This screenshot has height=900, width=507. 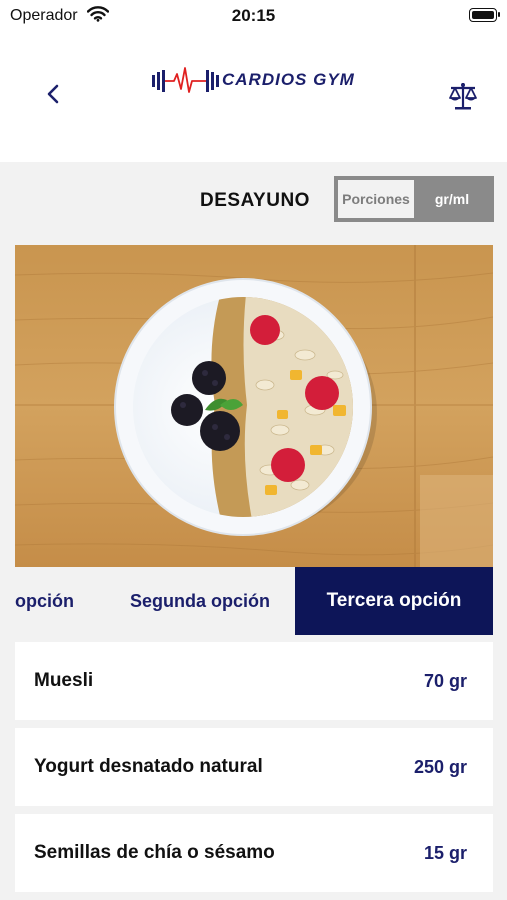 I want to click on status-bar: Operador 20:15, so click(x=253, y=17).